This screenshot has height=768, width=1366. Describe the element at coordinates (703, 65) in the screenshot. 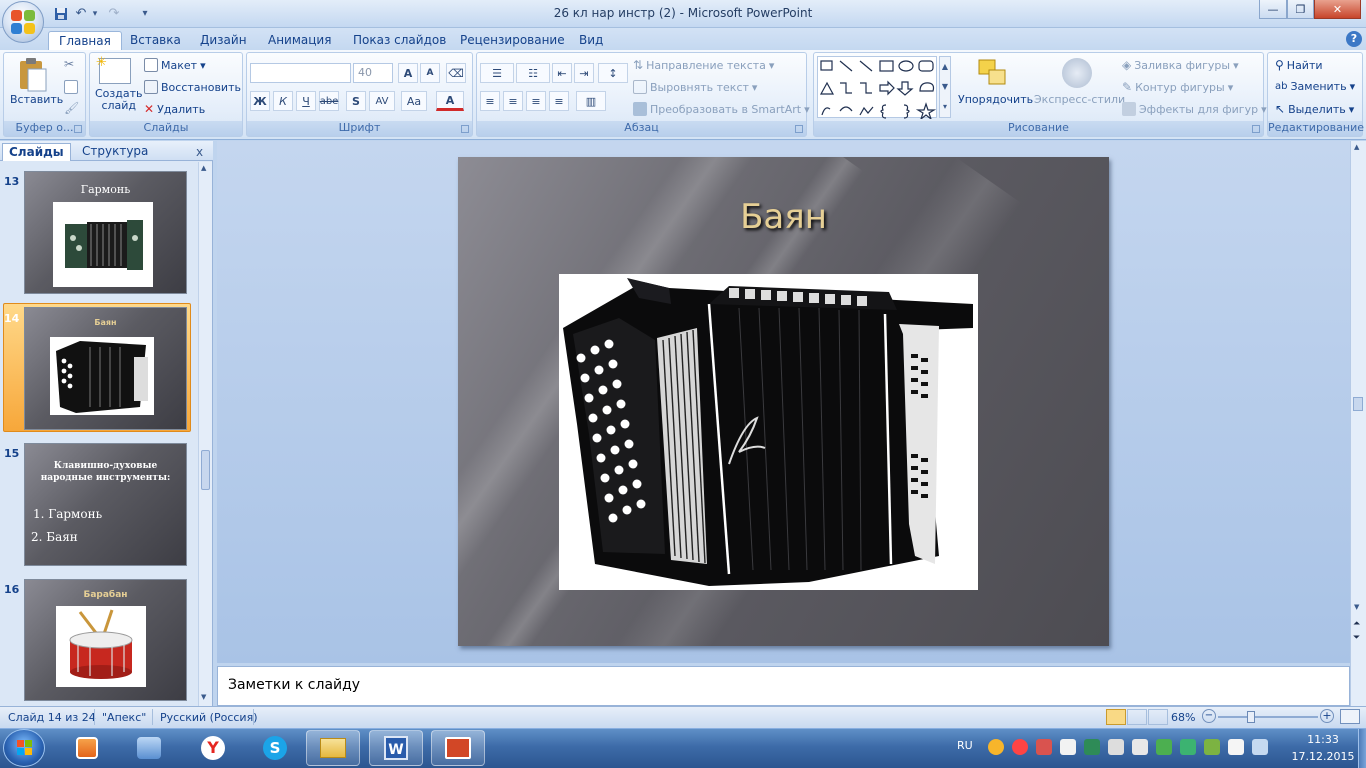

I see `text-direction-button: ⇅ Направление текста ▾` at that location.